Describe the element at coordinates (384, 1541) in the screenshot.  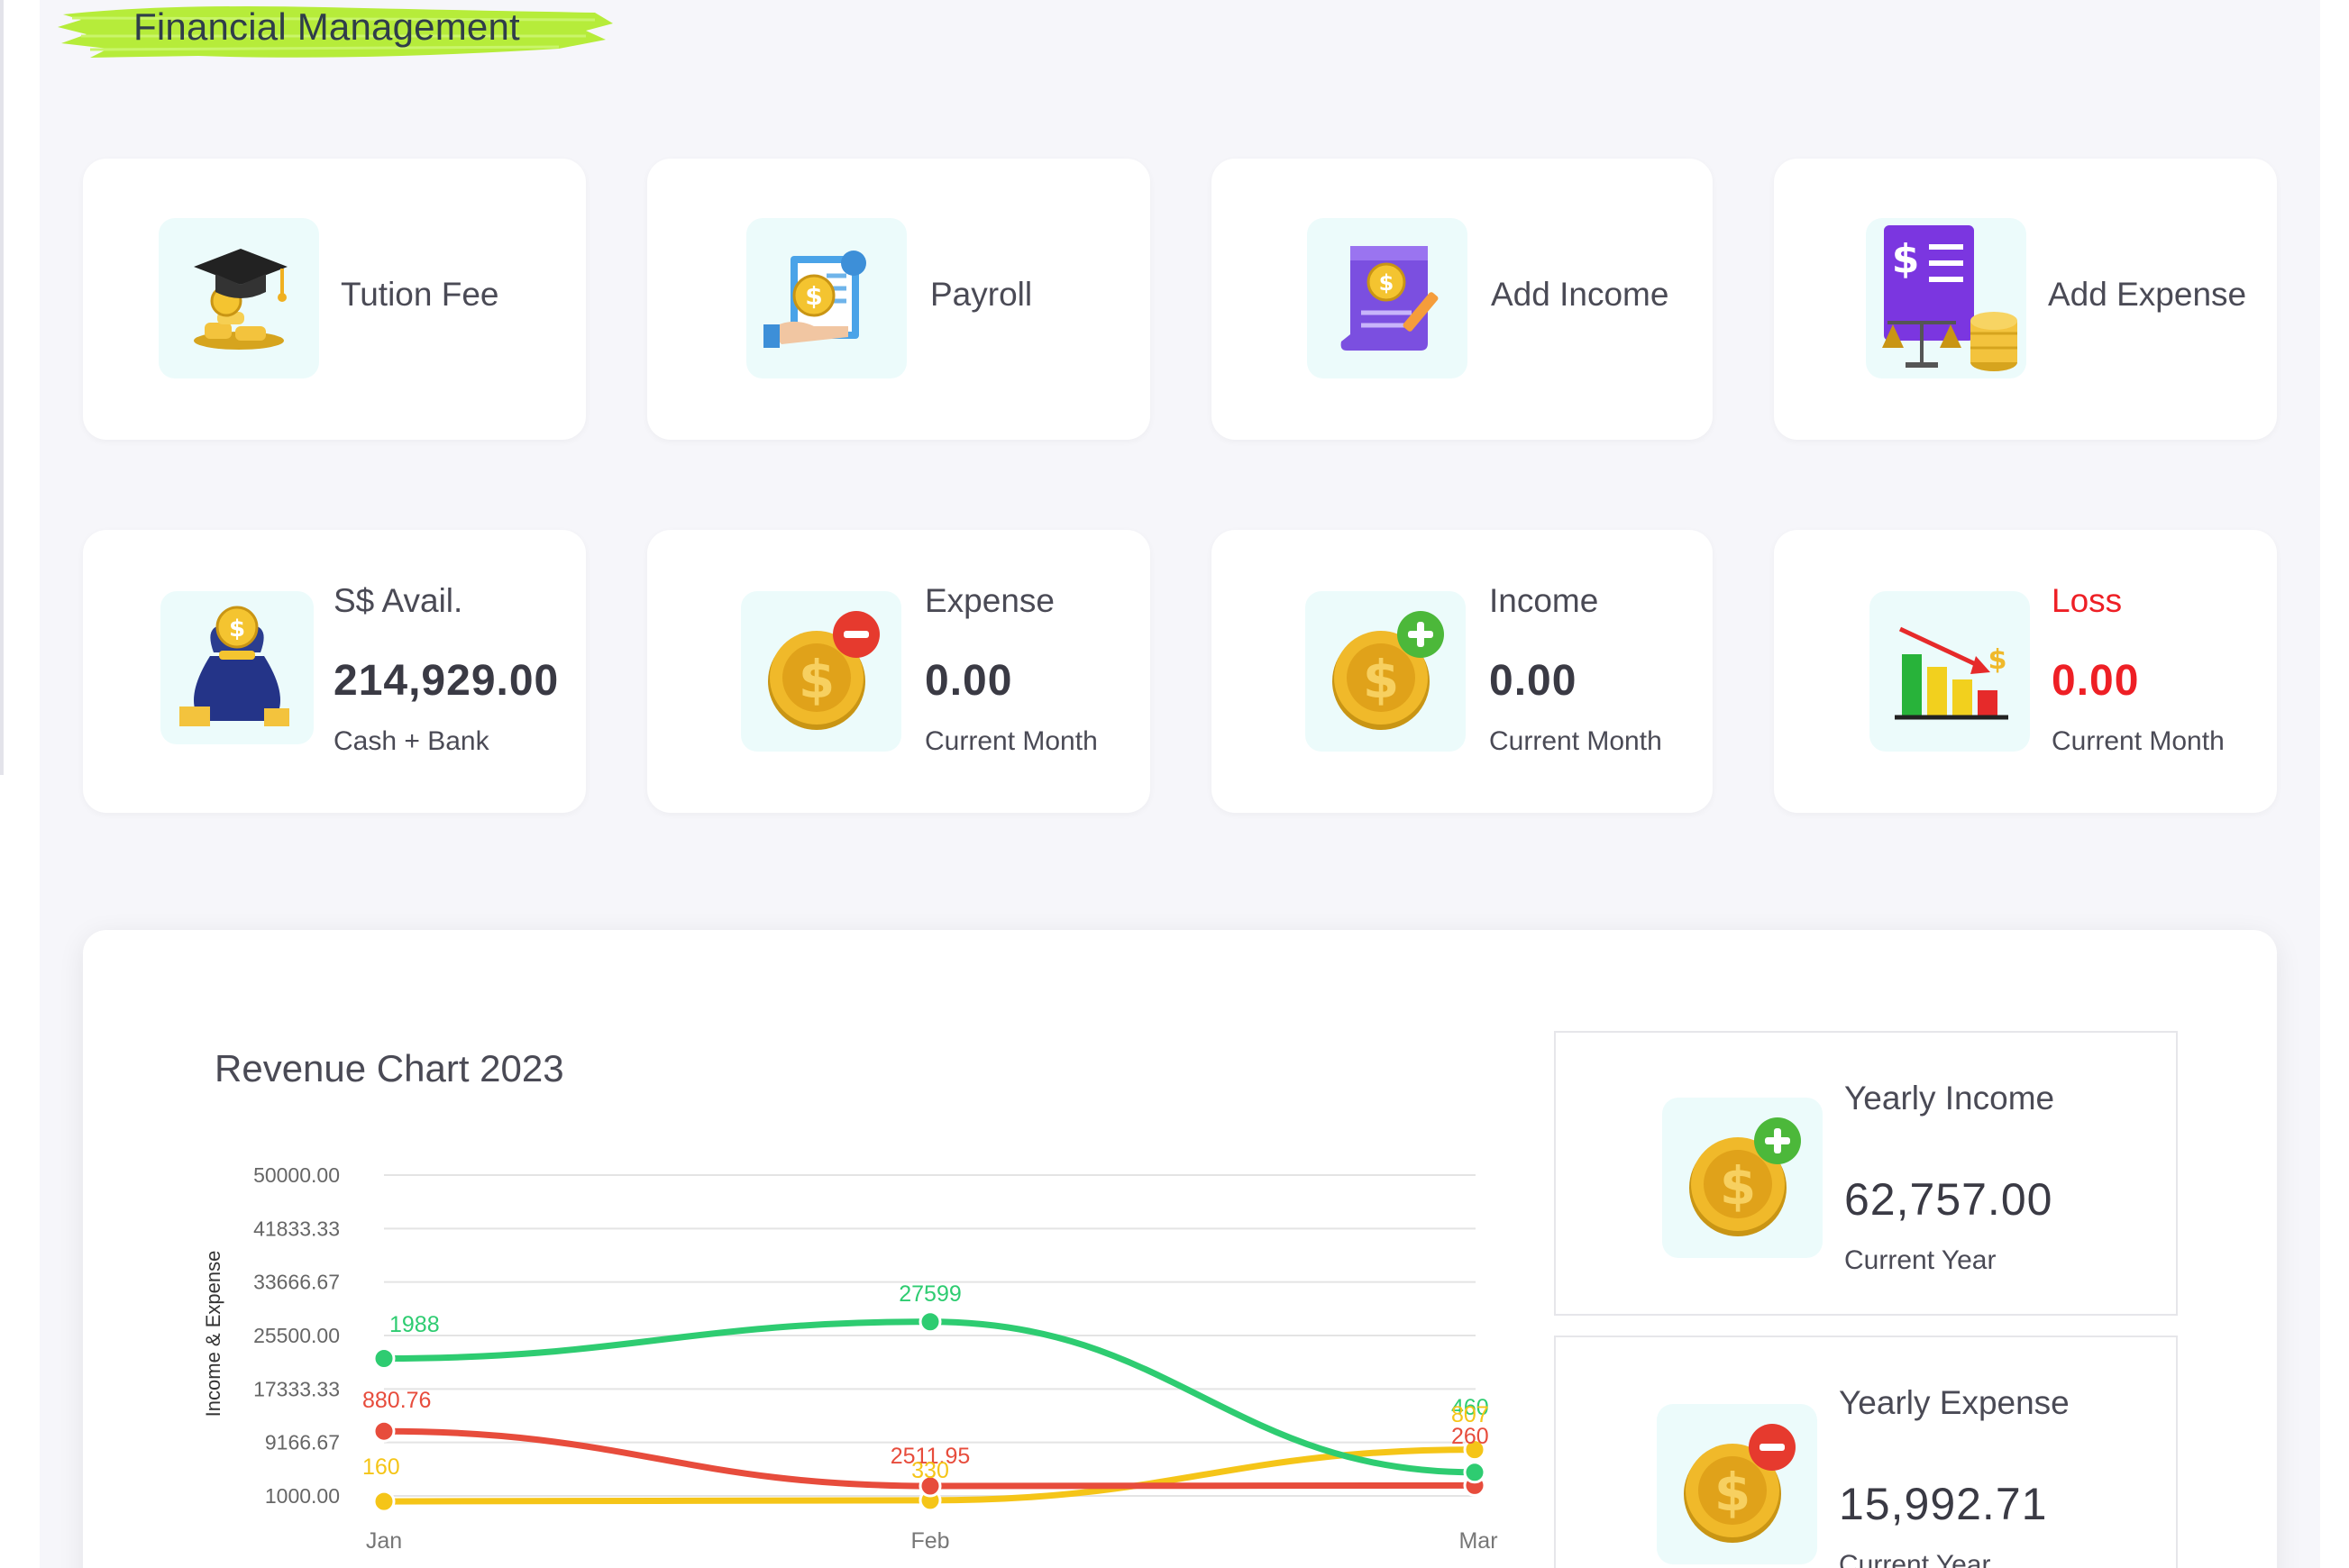
I see `x-tick-label: Jan` at that location.